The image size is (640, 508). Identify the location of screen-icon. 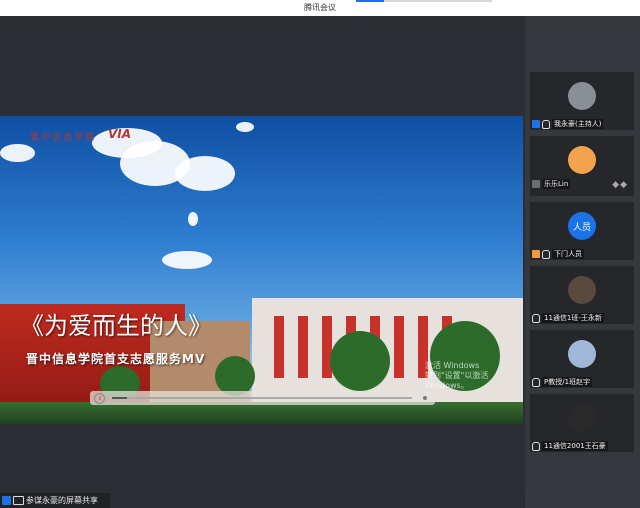
(18, 500).